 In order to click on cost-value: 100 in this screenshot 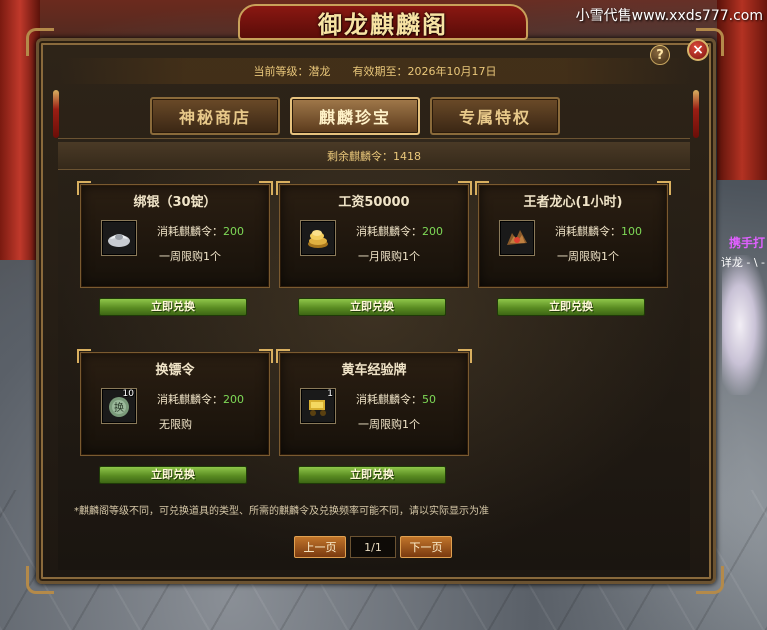, I will do `click(631, 231)`.